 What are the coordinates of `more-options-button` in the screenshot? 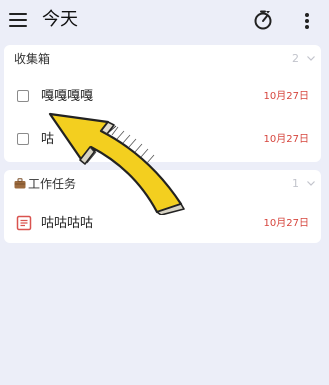 It's located at (307, 21).